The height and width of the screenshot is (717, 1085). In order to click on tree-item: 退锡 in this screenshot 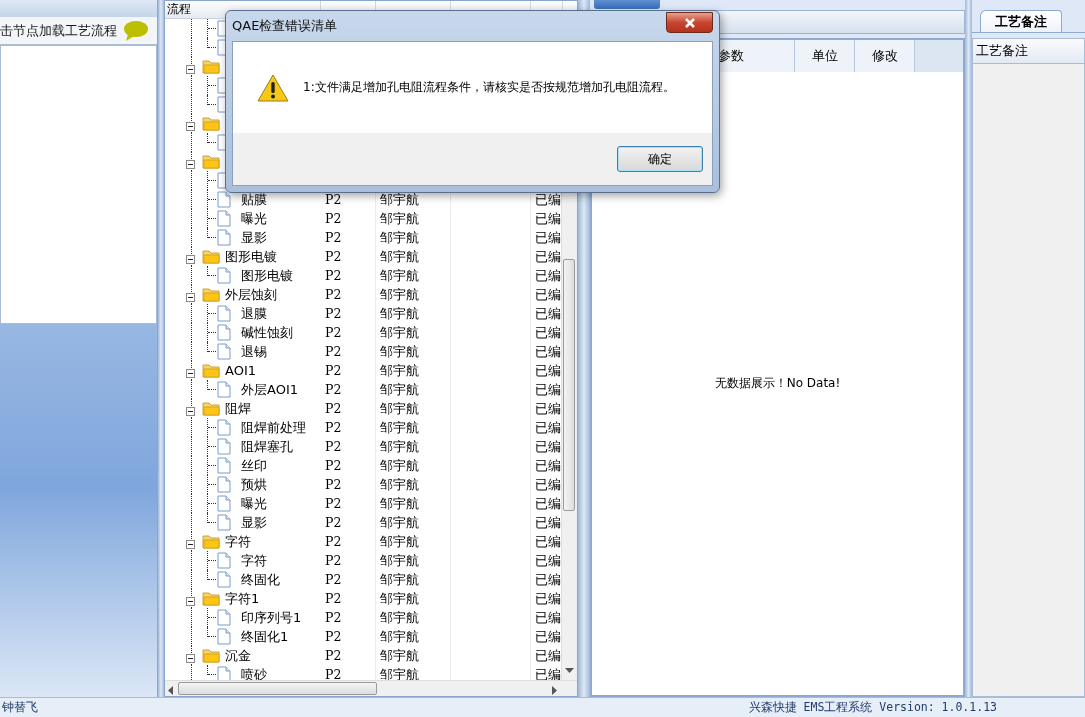, I will do `click(254, 351)`.